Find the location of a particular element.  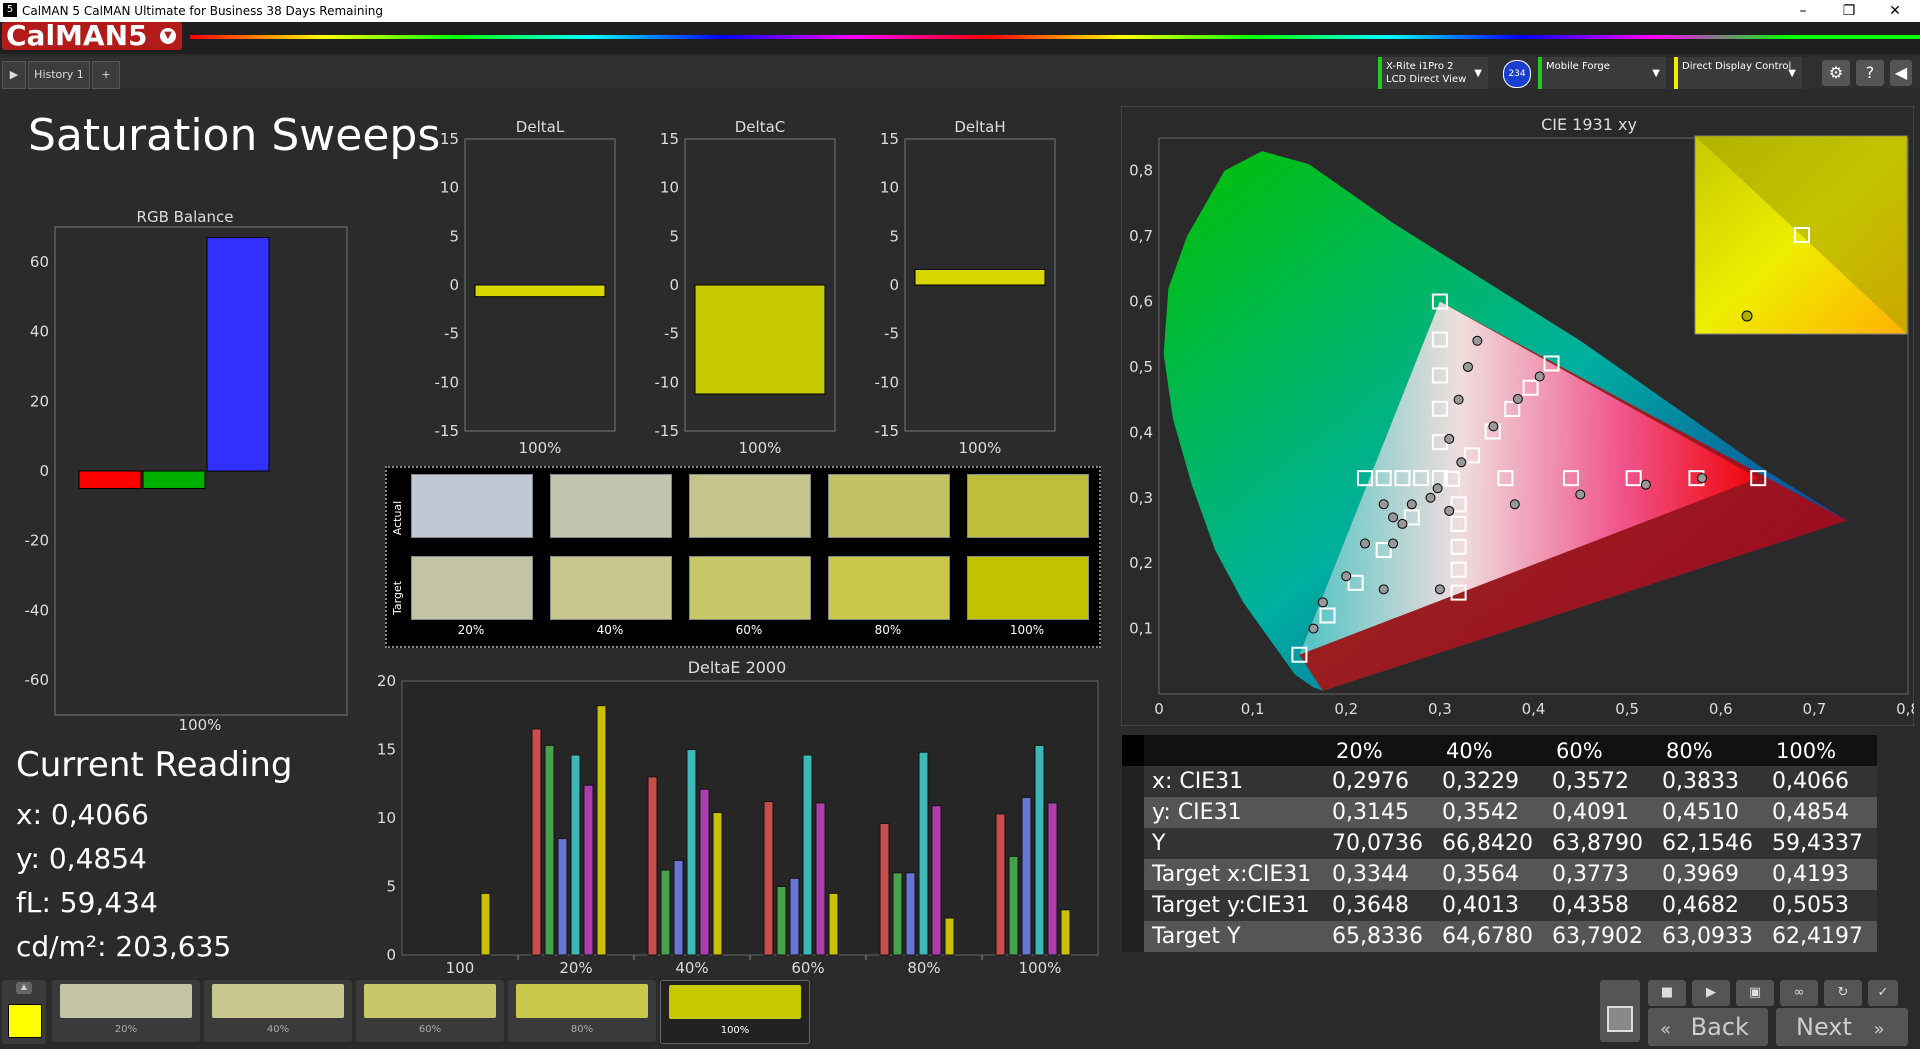

display-toggle-button is located at coordinates (1620, 1011).